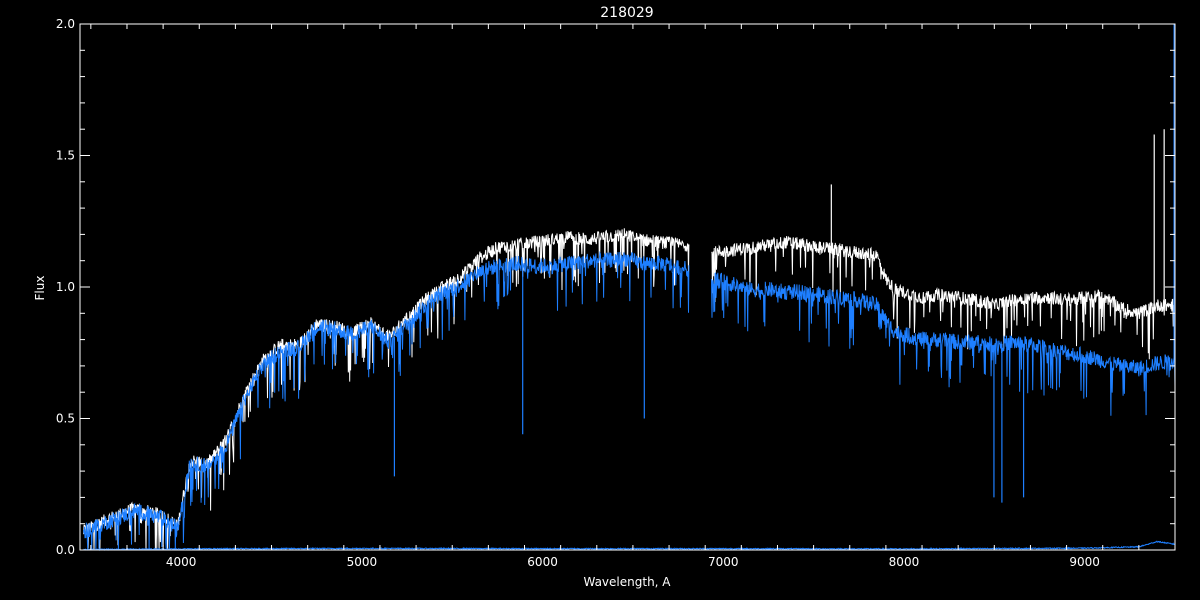 Image resolution: width=1200 pixels, height=600 pixels. What do you see at coordinates (362, 562) in the screenshot?
I see `x-tick-label: 5000` at bounding box center [362, 562].